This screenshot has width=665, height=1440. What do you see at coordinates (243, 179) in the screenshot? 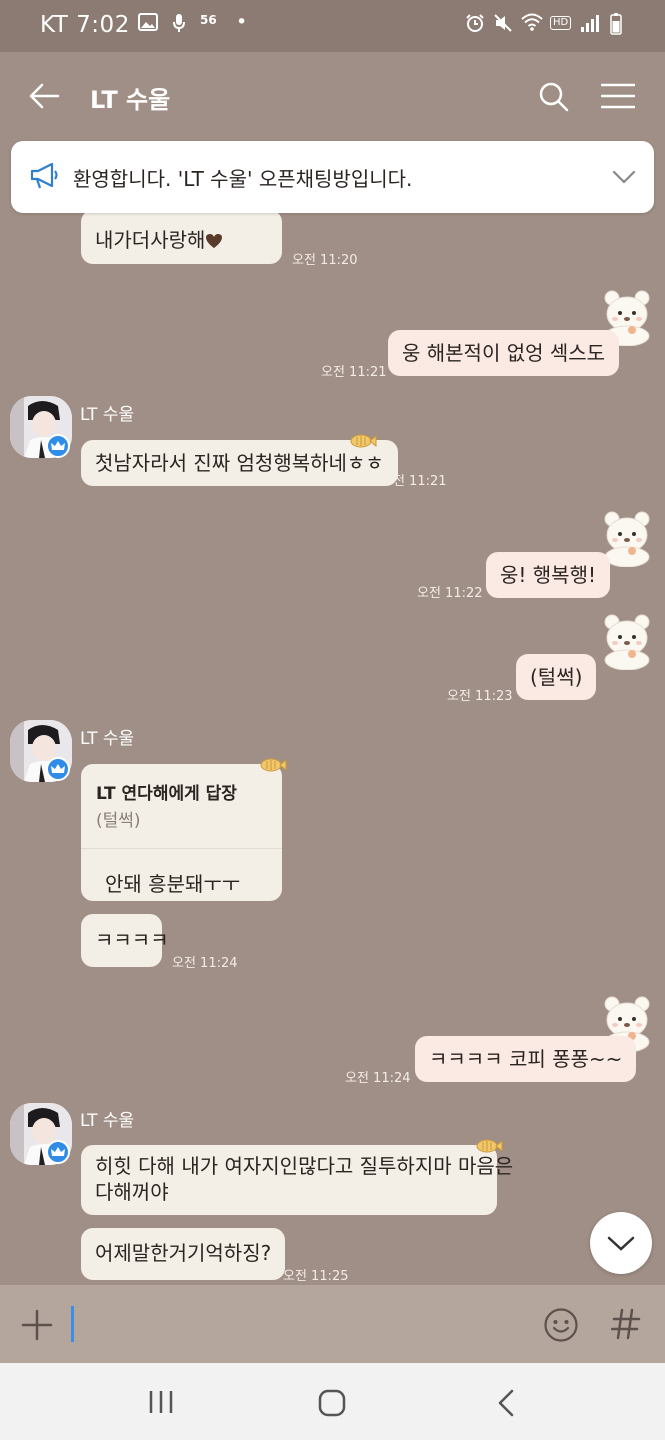
I see `notice-text: 환영합니다. 'LT 수울' 오픈채팅방입니다.` at bounding box center [243, 179].